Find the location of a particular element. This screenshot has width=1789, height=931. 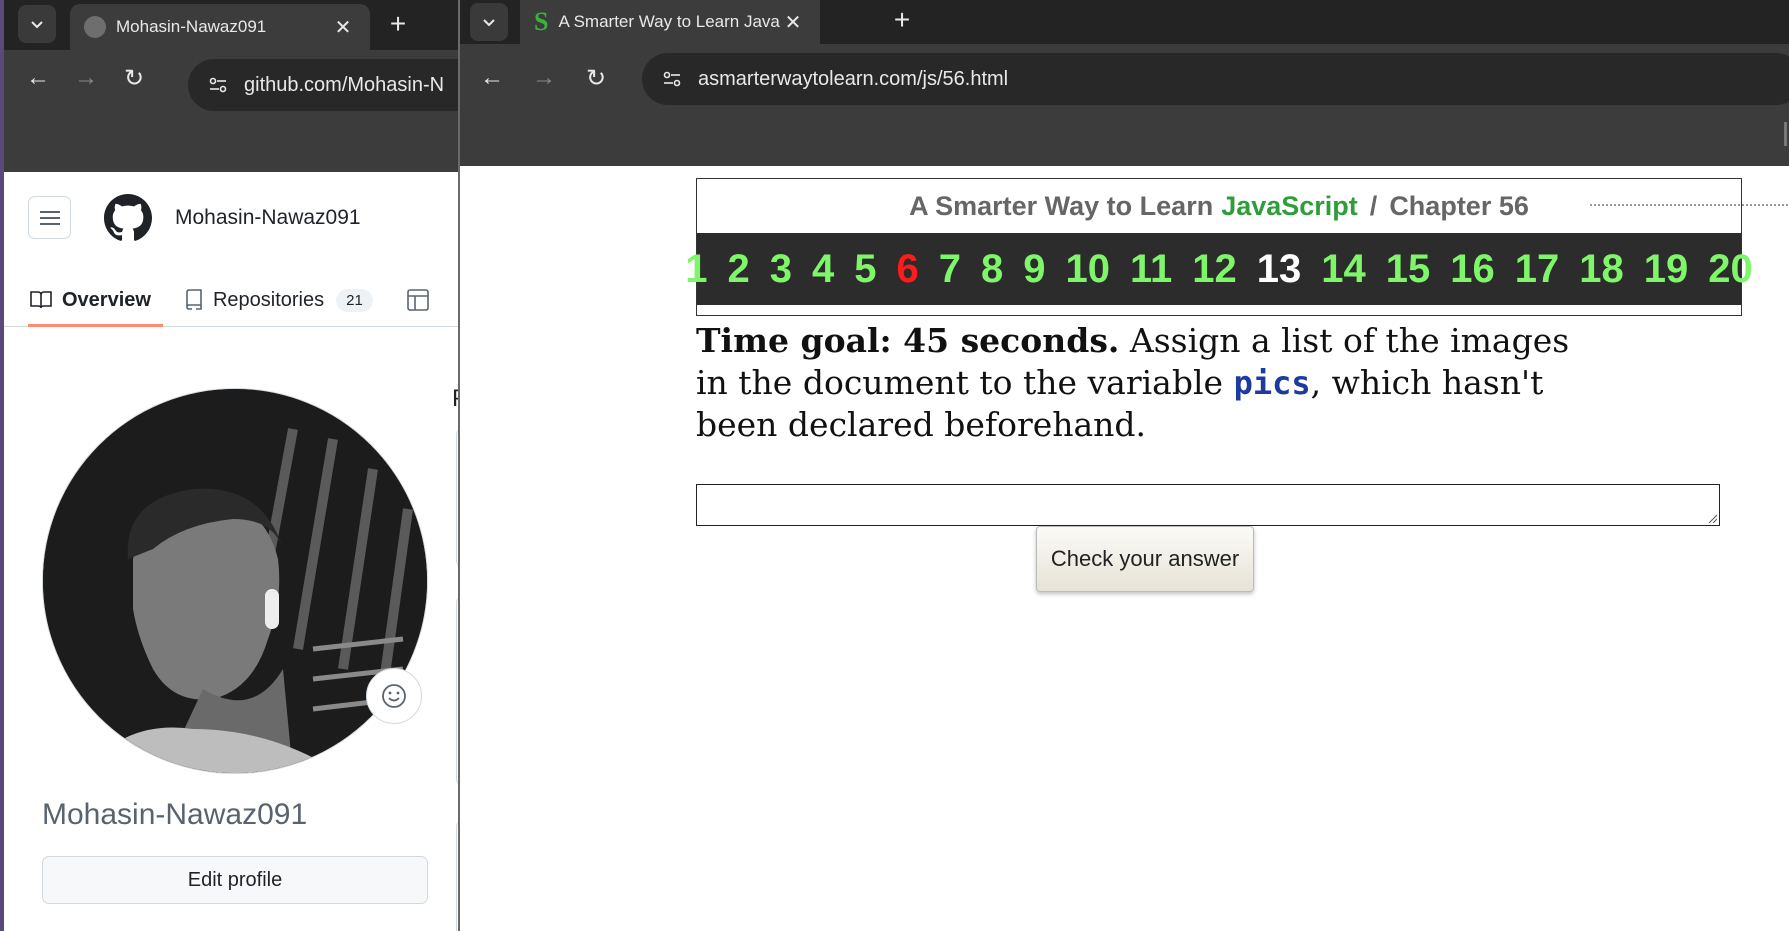

check-answer-button: Check your answer is located at coordinates (1145, 559).